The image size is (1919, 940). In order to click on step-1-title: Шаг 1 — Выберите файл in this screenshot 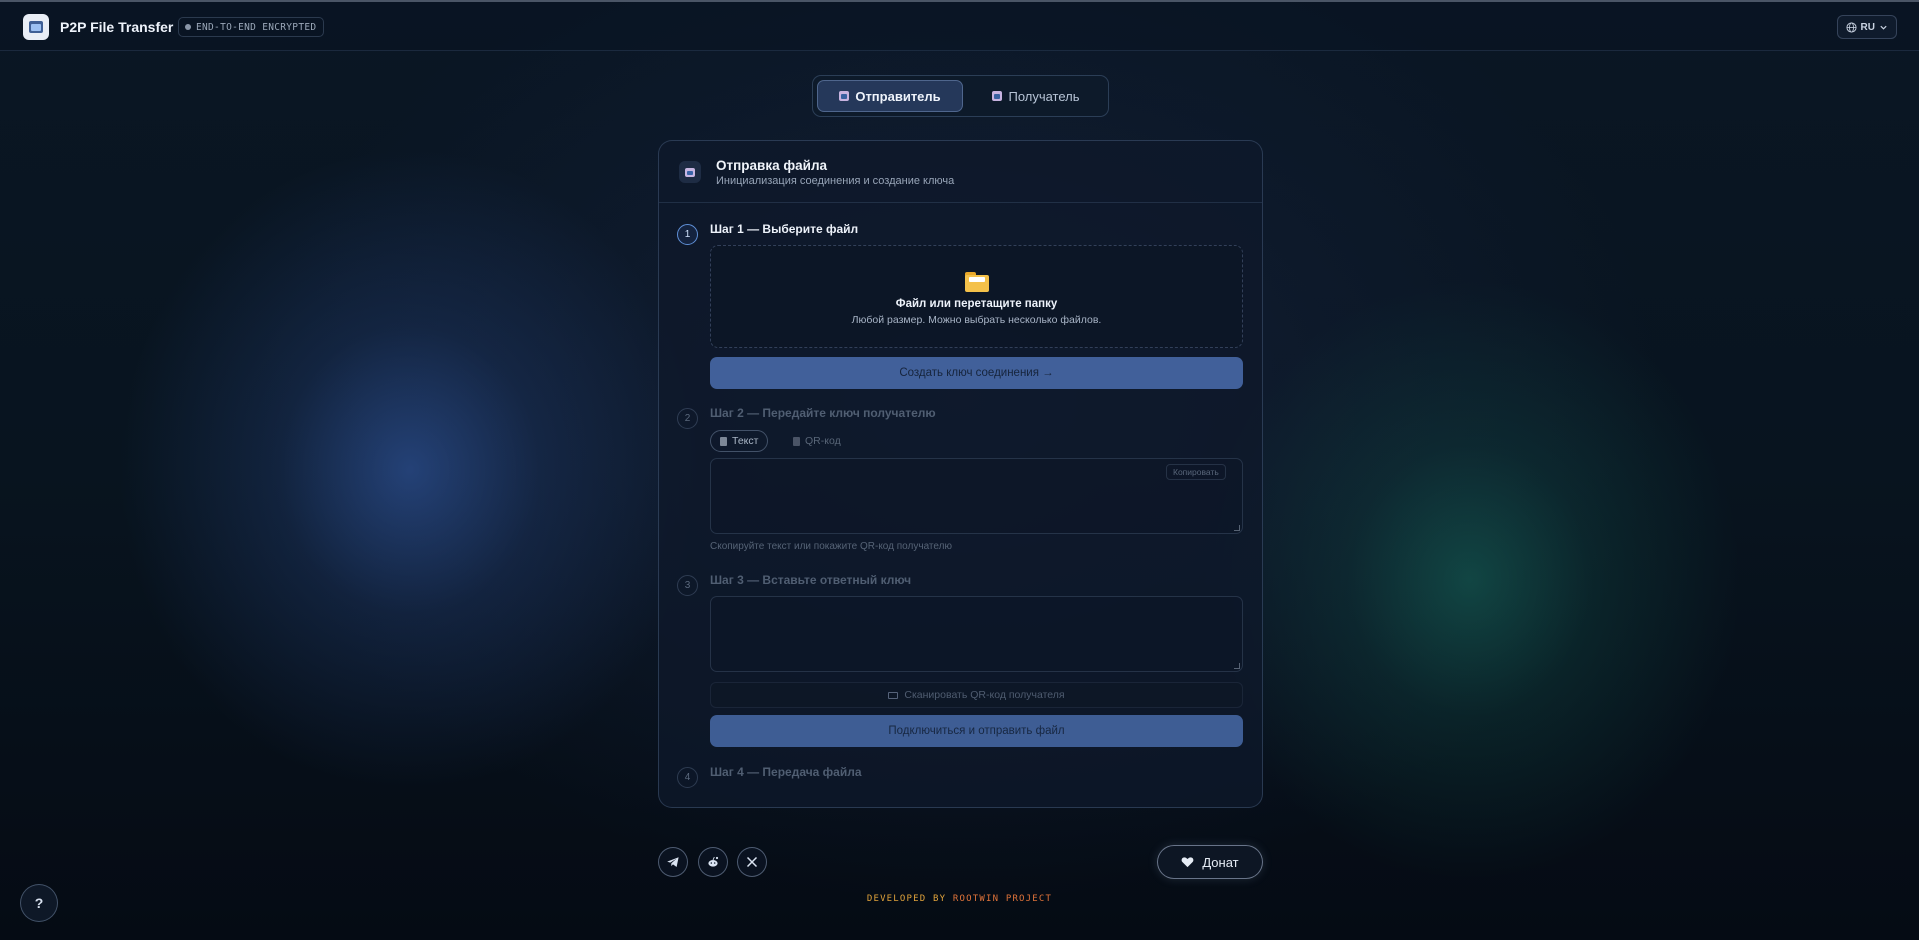, I will do `click(784, 229)`.